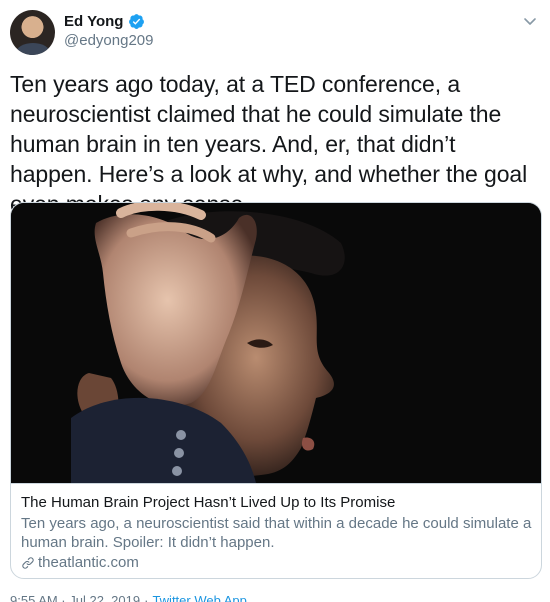 The width and height of the screenshot is (550, 602). What do you see at coordinates (137, 21) in the screenshot?
I see `verified-badge-icon` at bounding box center [137, 21].